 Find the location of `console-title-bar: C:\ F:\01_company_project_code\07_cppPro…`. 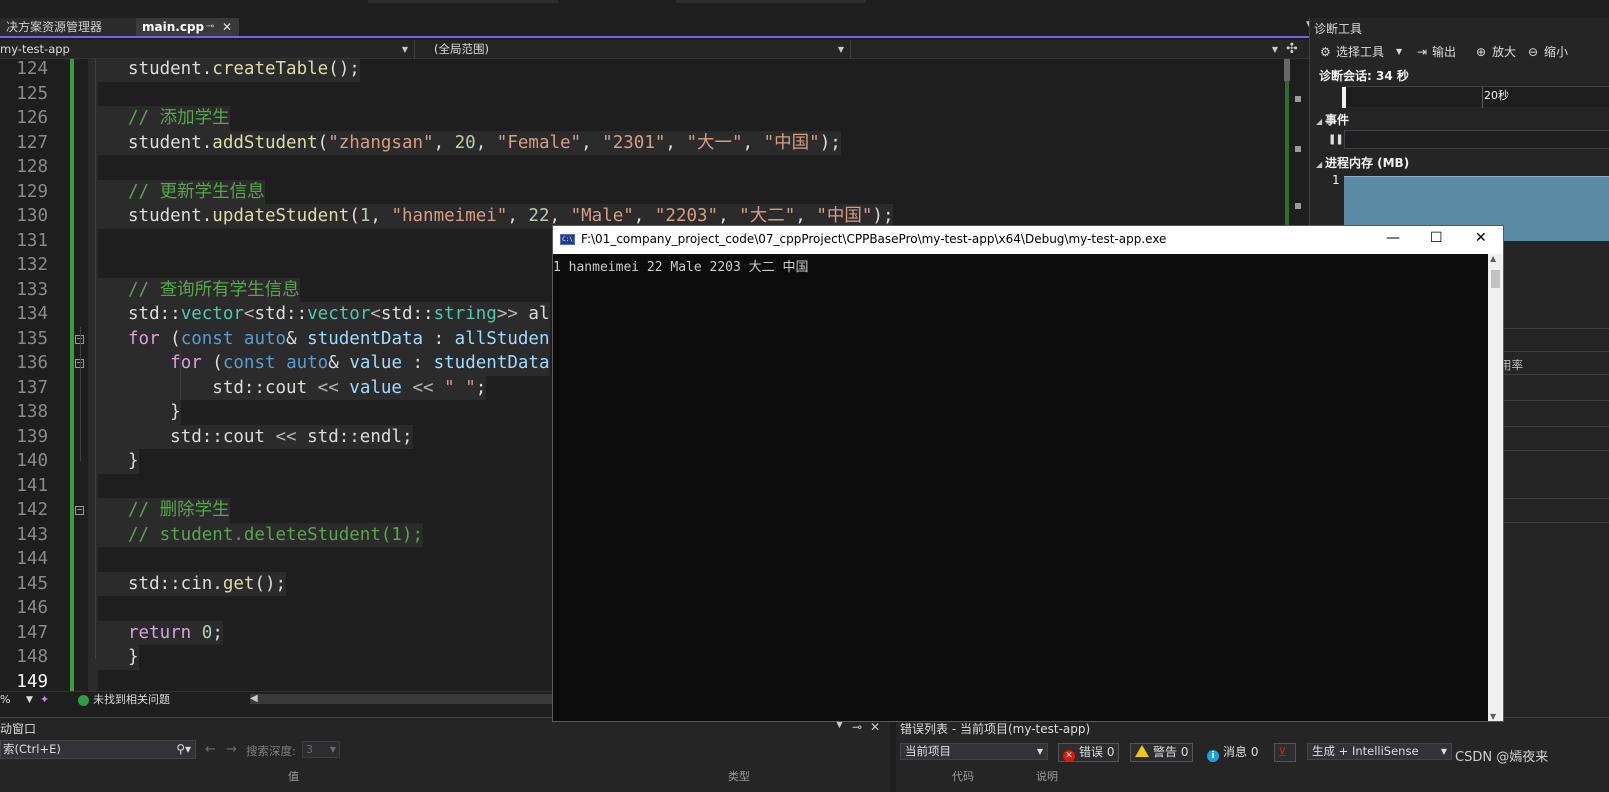

console-title-bar: C:\ F:\01_company_project_code\07_cppPro… is located at coordinates (1028, 240).